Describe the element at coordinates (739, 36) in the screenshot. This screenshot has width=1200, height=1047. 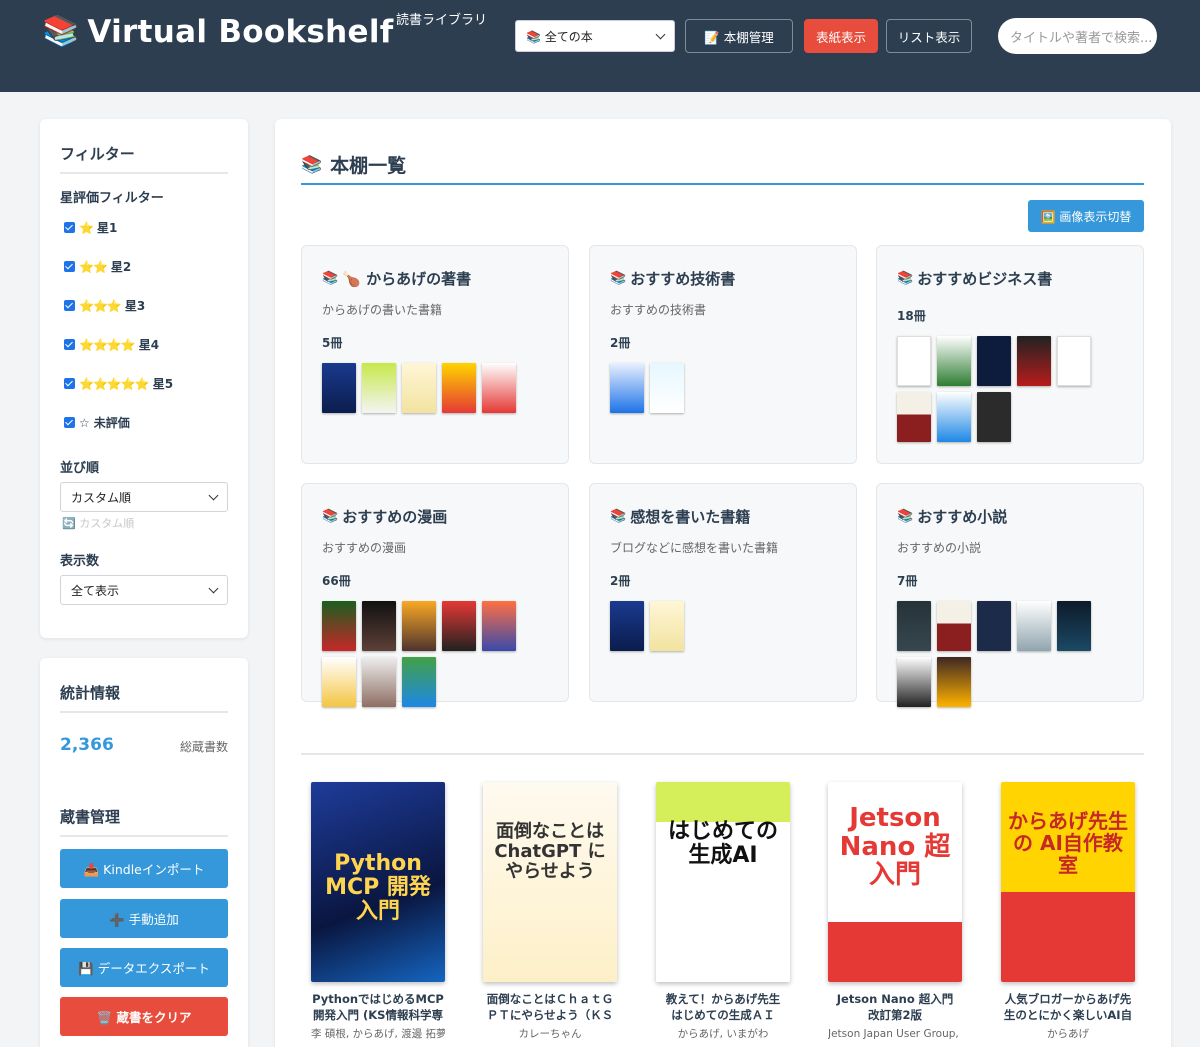
I see `shelf-manage-button: 📝 本棚管理` at that location.